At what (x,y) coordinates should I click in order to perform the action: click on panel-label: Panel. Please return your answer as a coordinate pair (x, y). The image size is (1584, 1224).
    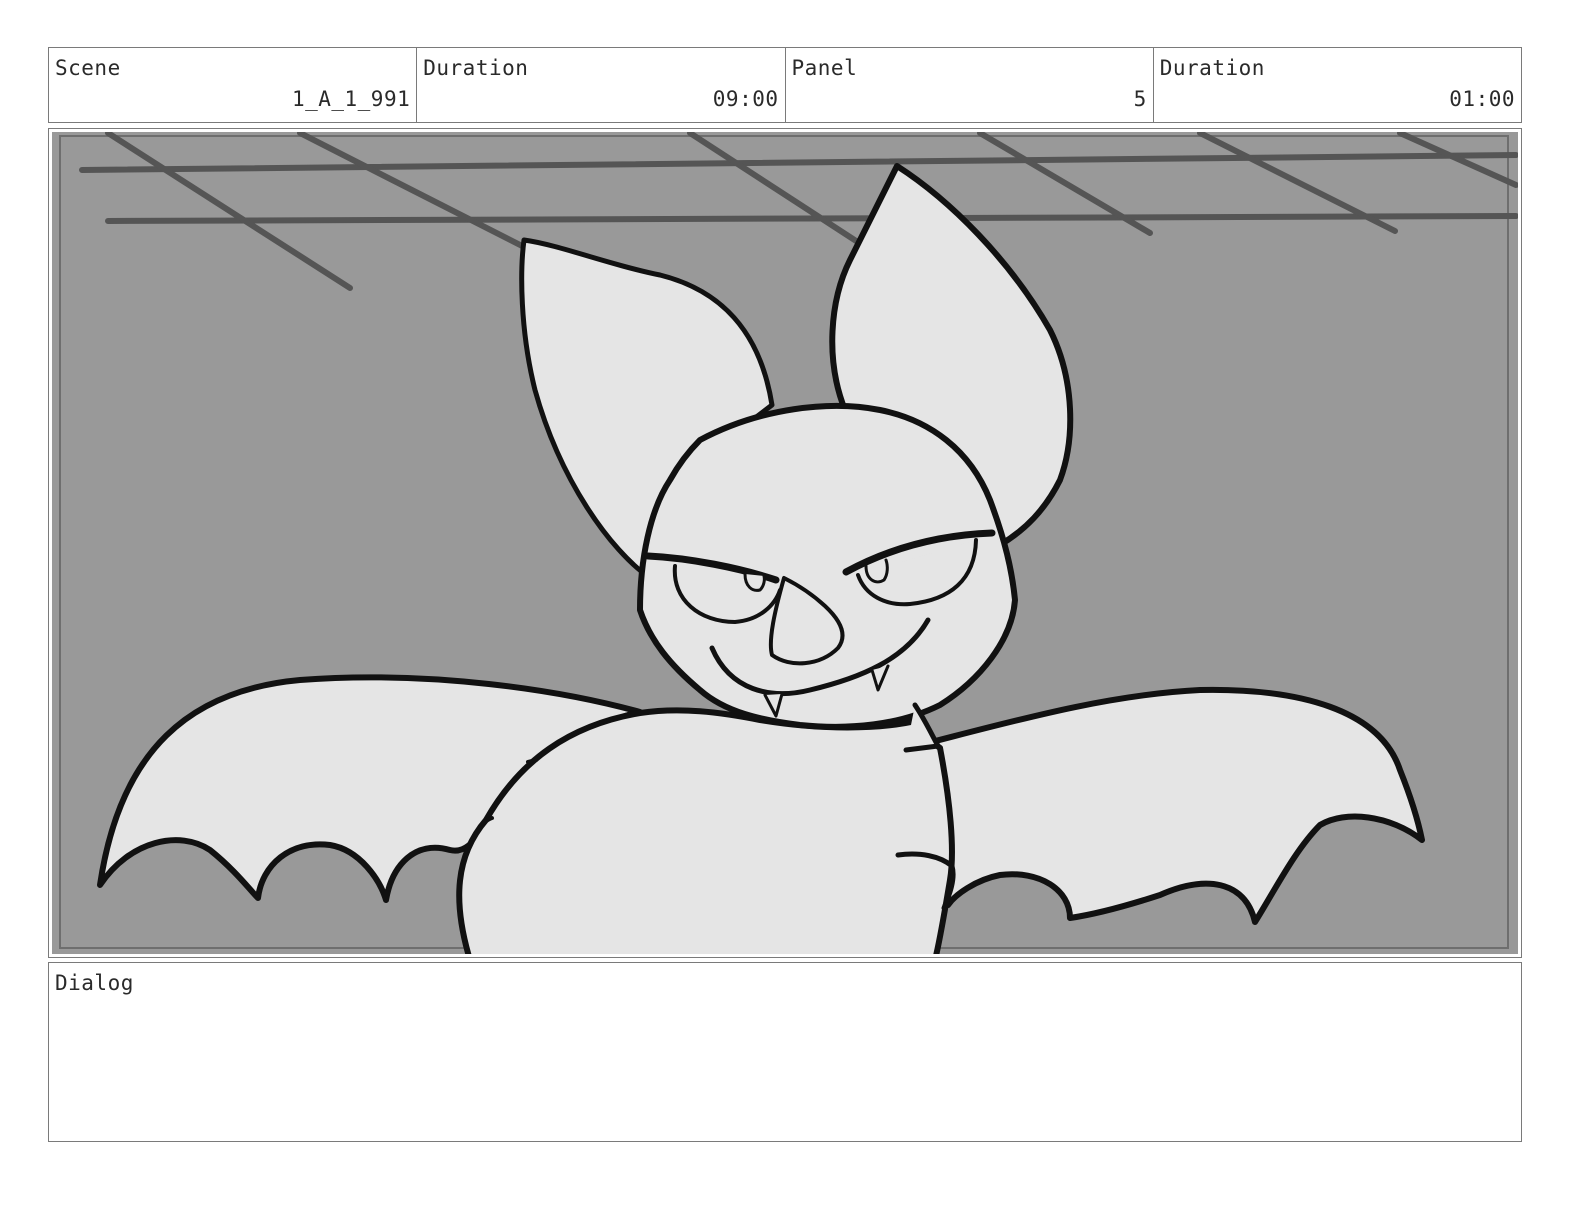
    Looking at the image, I should click on (824, 68).